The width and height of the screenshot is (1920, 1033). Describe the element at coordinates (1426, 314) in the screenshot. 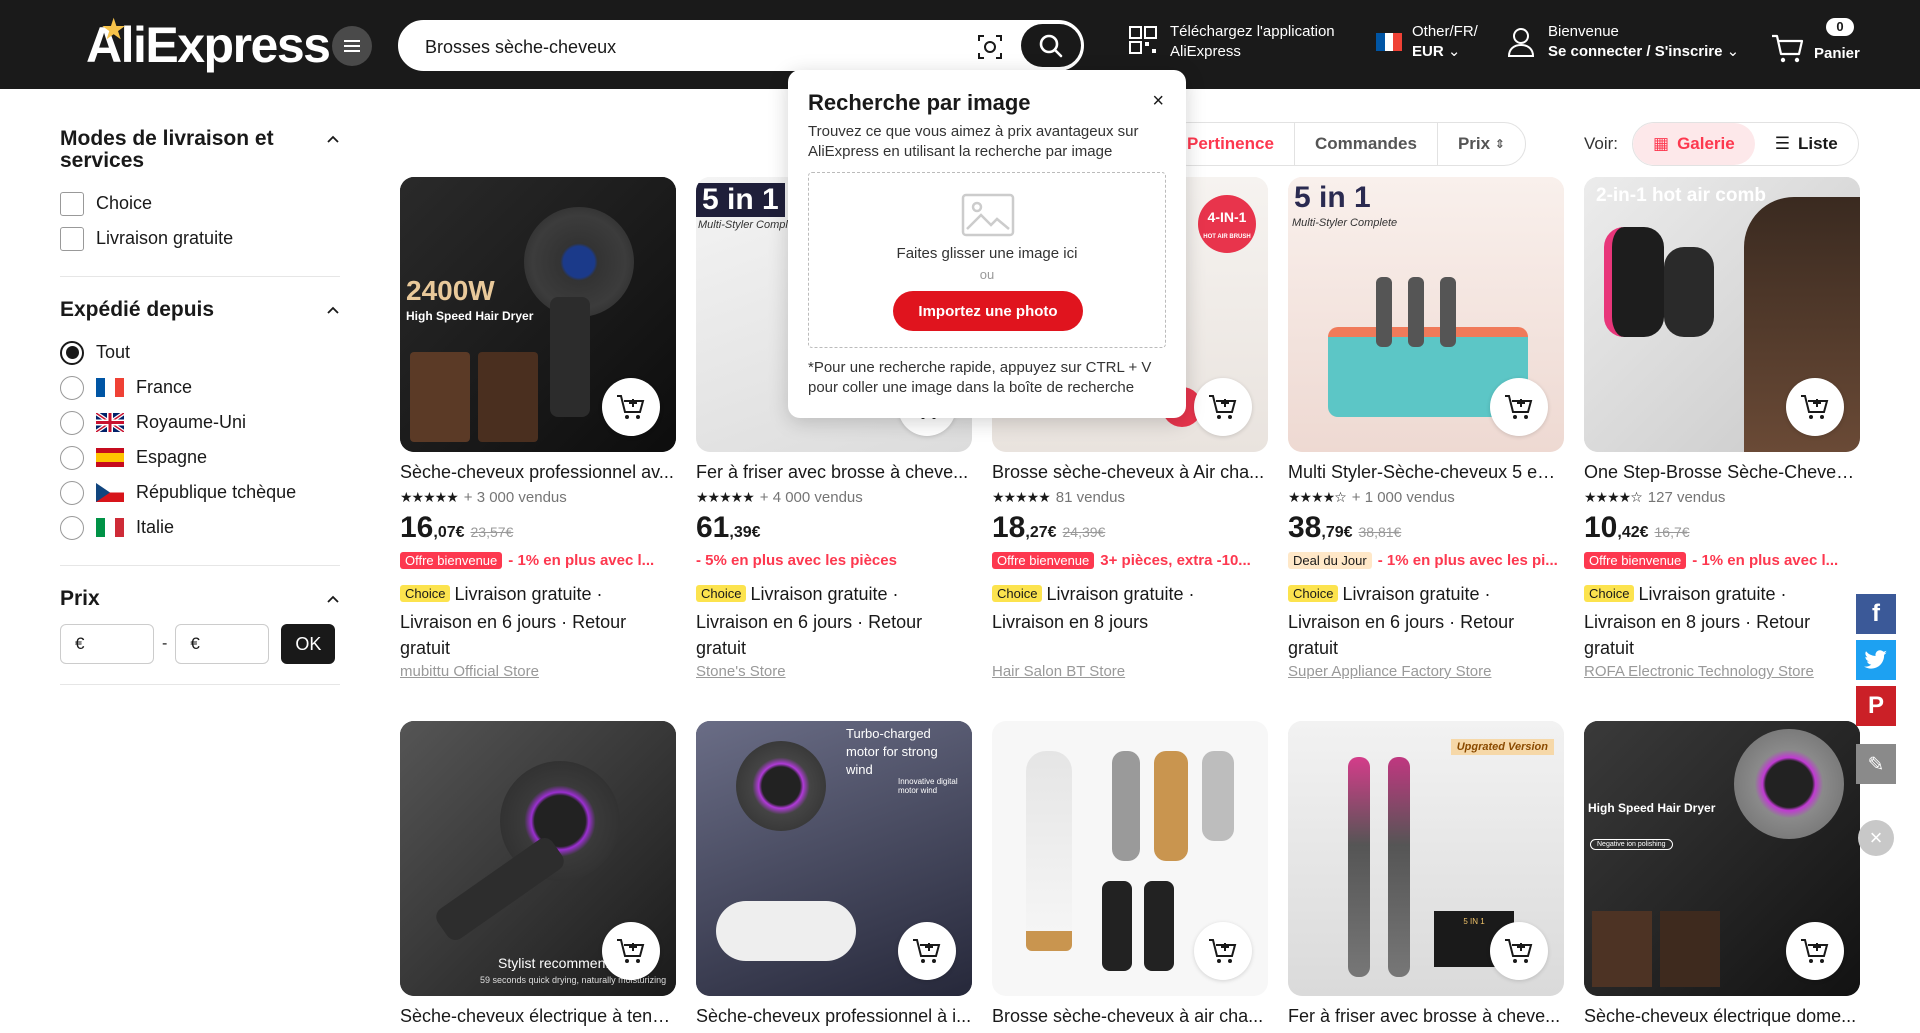

I see `product-image: 5 in 1 Multi-Styler Complete` at that location.